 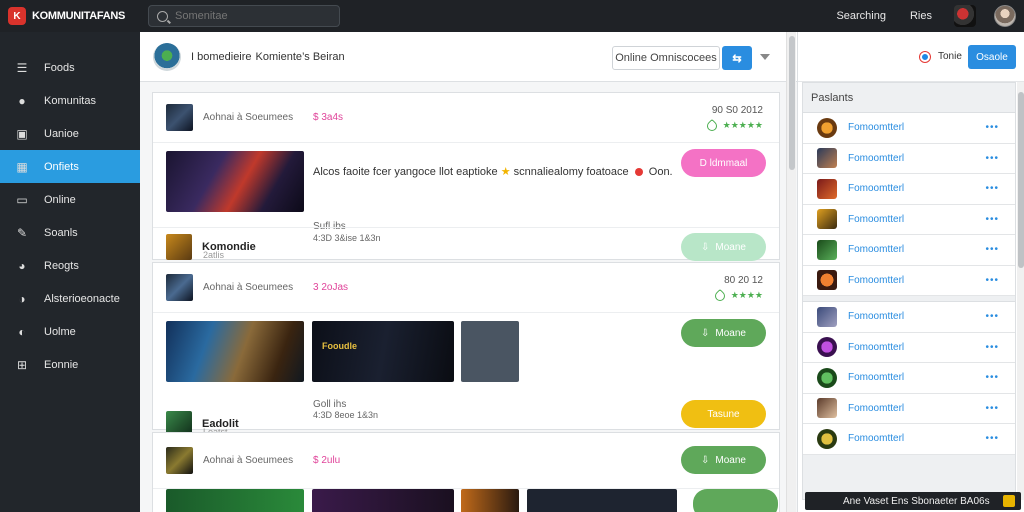 I want to click on right-panel-scrollbar, so click(x=1020, y=291).